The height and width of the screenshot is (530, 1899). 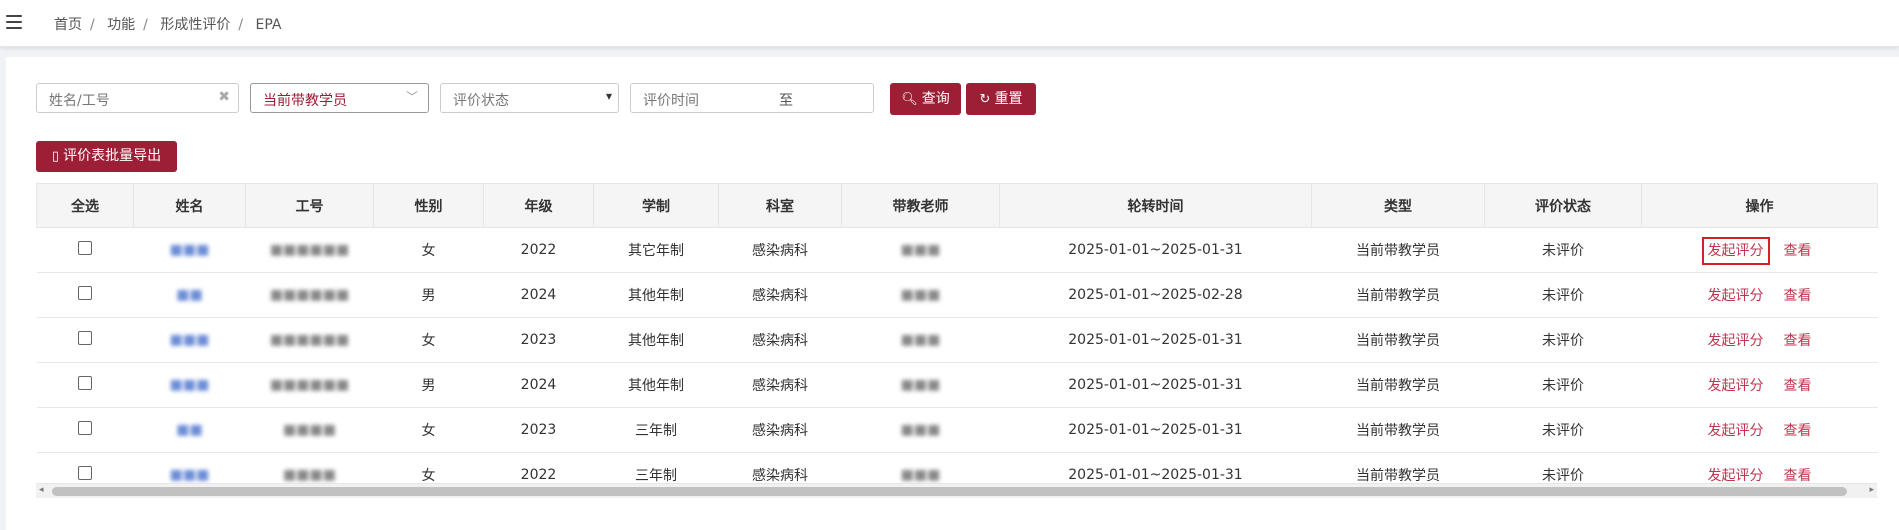 I want to click on header-type: 类型, so click(x=1398, y=205).